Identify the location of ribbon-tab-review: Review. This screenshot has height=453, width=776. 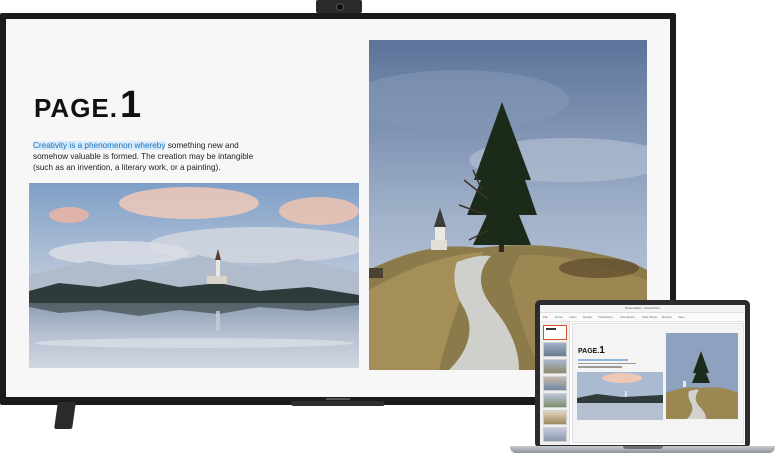
(667, 317).